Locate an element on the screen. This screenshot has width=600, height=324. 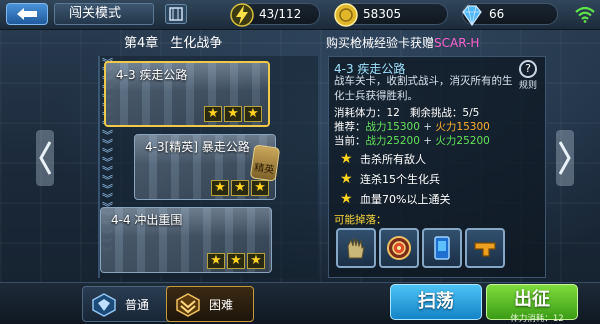
chapter-number: 第4章 is located at coordinates (141, 43).